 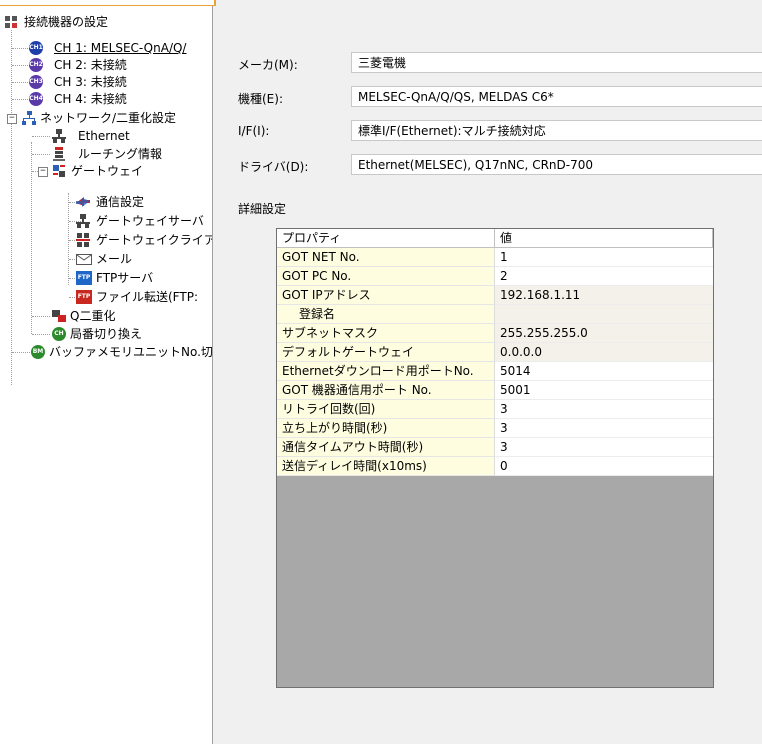 What do you see at coordinates (604, 390) in the screenshot?
I see `value-cell: 5001` at bounding box center [604, 390].